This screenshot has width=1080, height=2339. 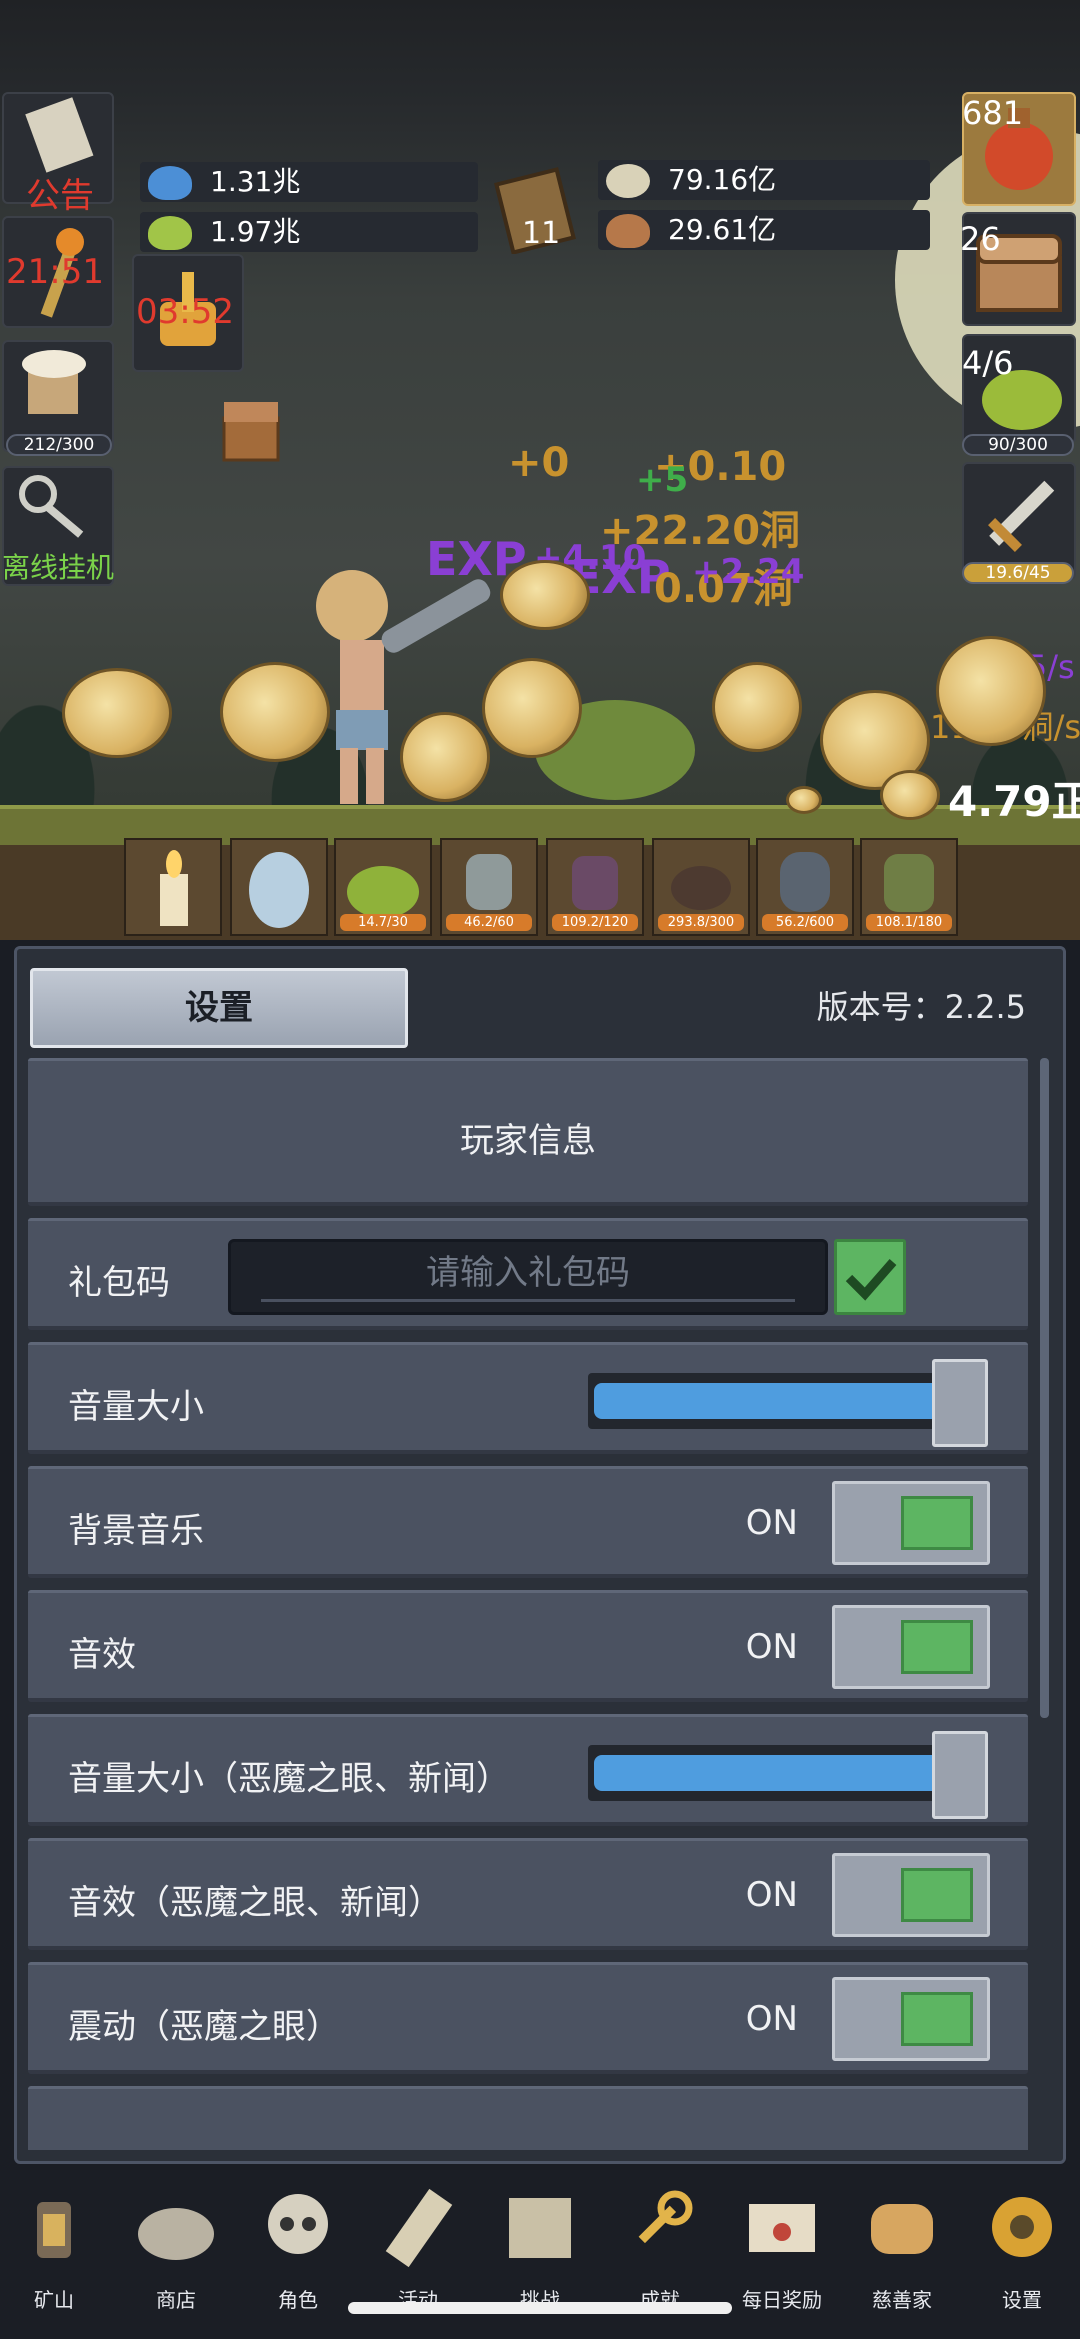 I want to click on sfx-label: 音效, so click(x=102, y=1655).